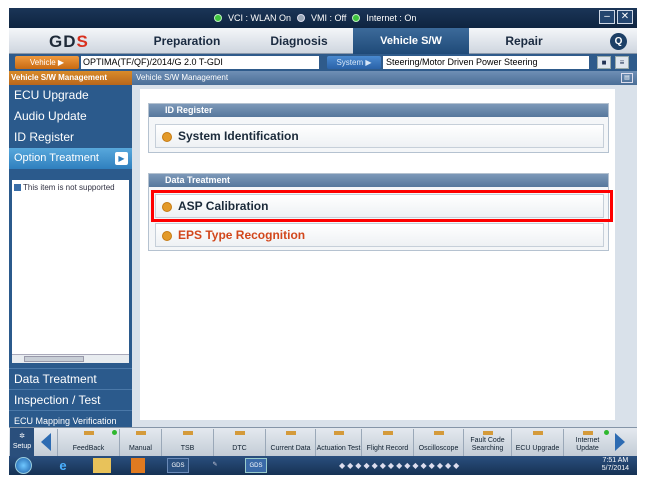  Describe the element at coordinates (379, 235) in the screenshot. I see `row-eps-type-recognition: EPS Type Recognition` at that location.